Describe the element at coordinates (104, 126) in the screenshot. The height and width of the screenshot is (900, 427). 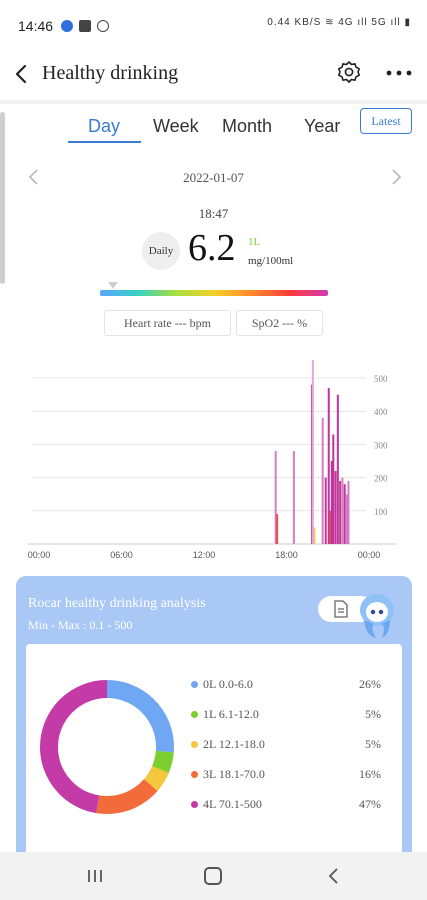
I see `tab-day: Day` at that location.